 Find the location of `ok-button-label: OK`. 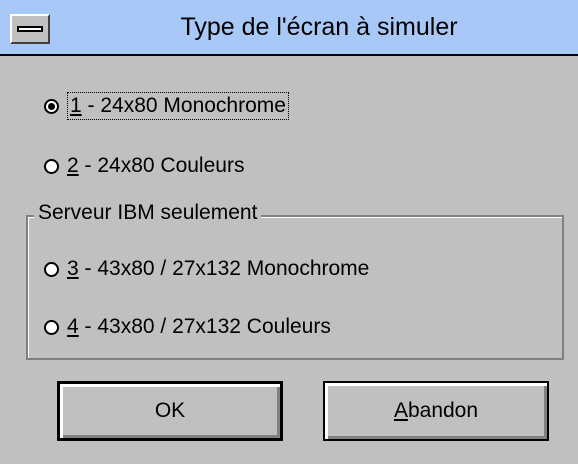

ok-button-label: OK is located at coordinates (170, 410).